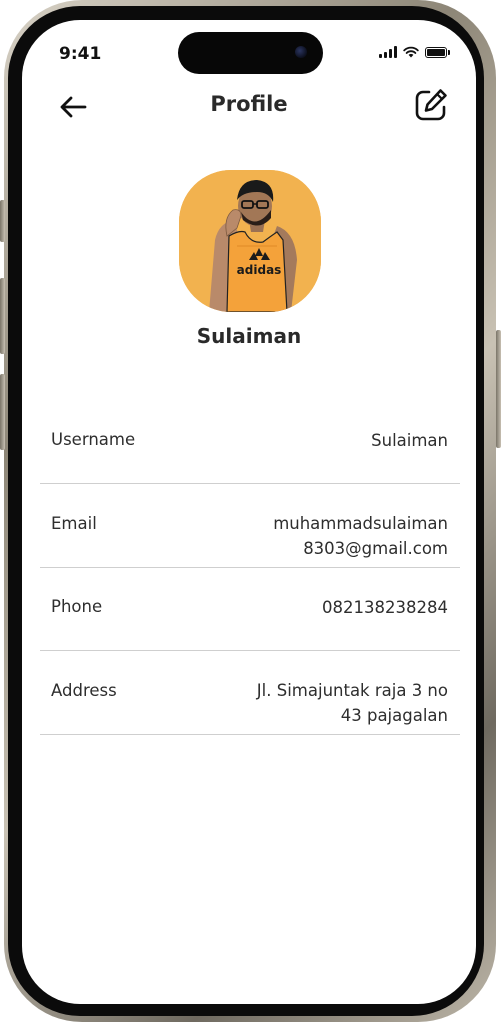 Image resolution: width=501 pixels, height=1024 pixels. I want to click on status-icons, so click(414, 52).